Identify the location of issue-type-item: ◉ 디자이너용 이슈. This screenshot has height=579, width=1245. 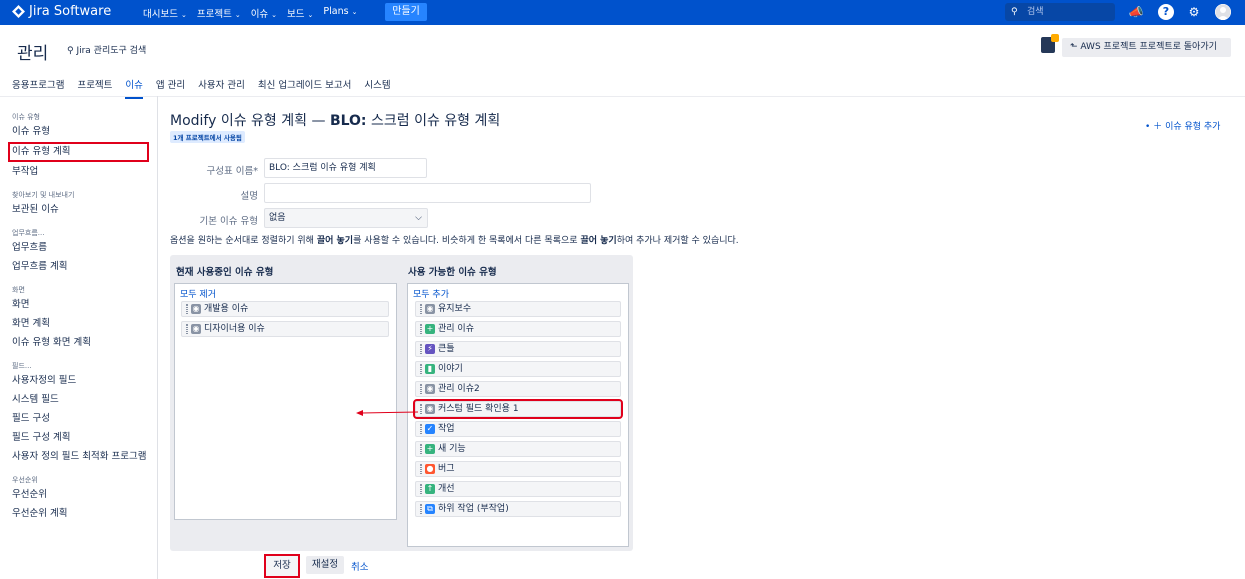
(285, 329).